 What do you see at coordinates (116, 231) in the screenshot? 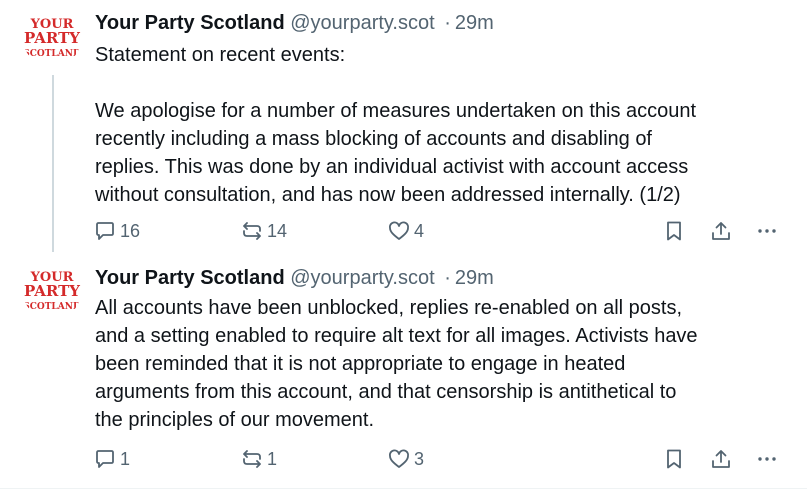
I see `reply-button: 16` at bounding box center [116, 231].